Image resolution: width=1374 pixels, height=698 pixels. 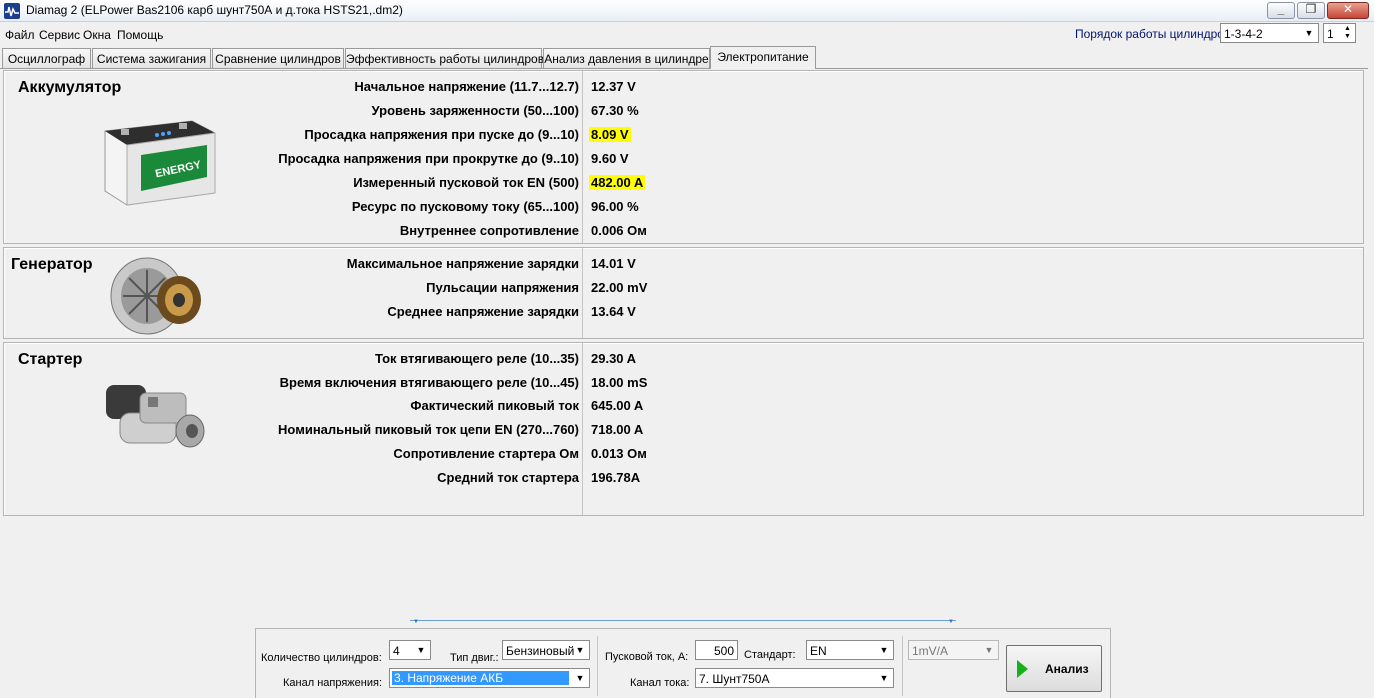 I want to click on voltage-channel-value: 3. Напряжение АКБ, so click(x=480, y=678).